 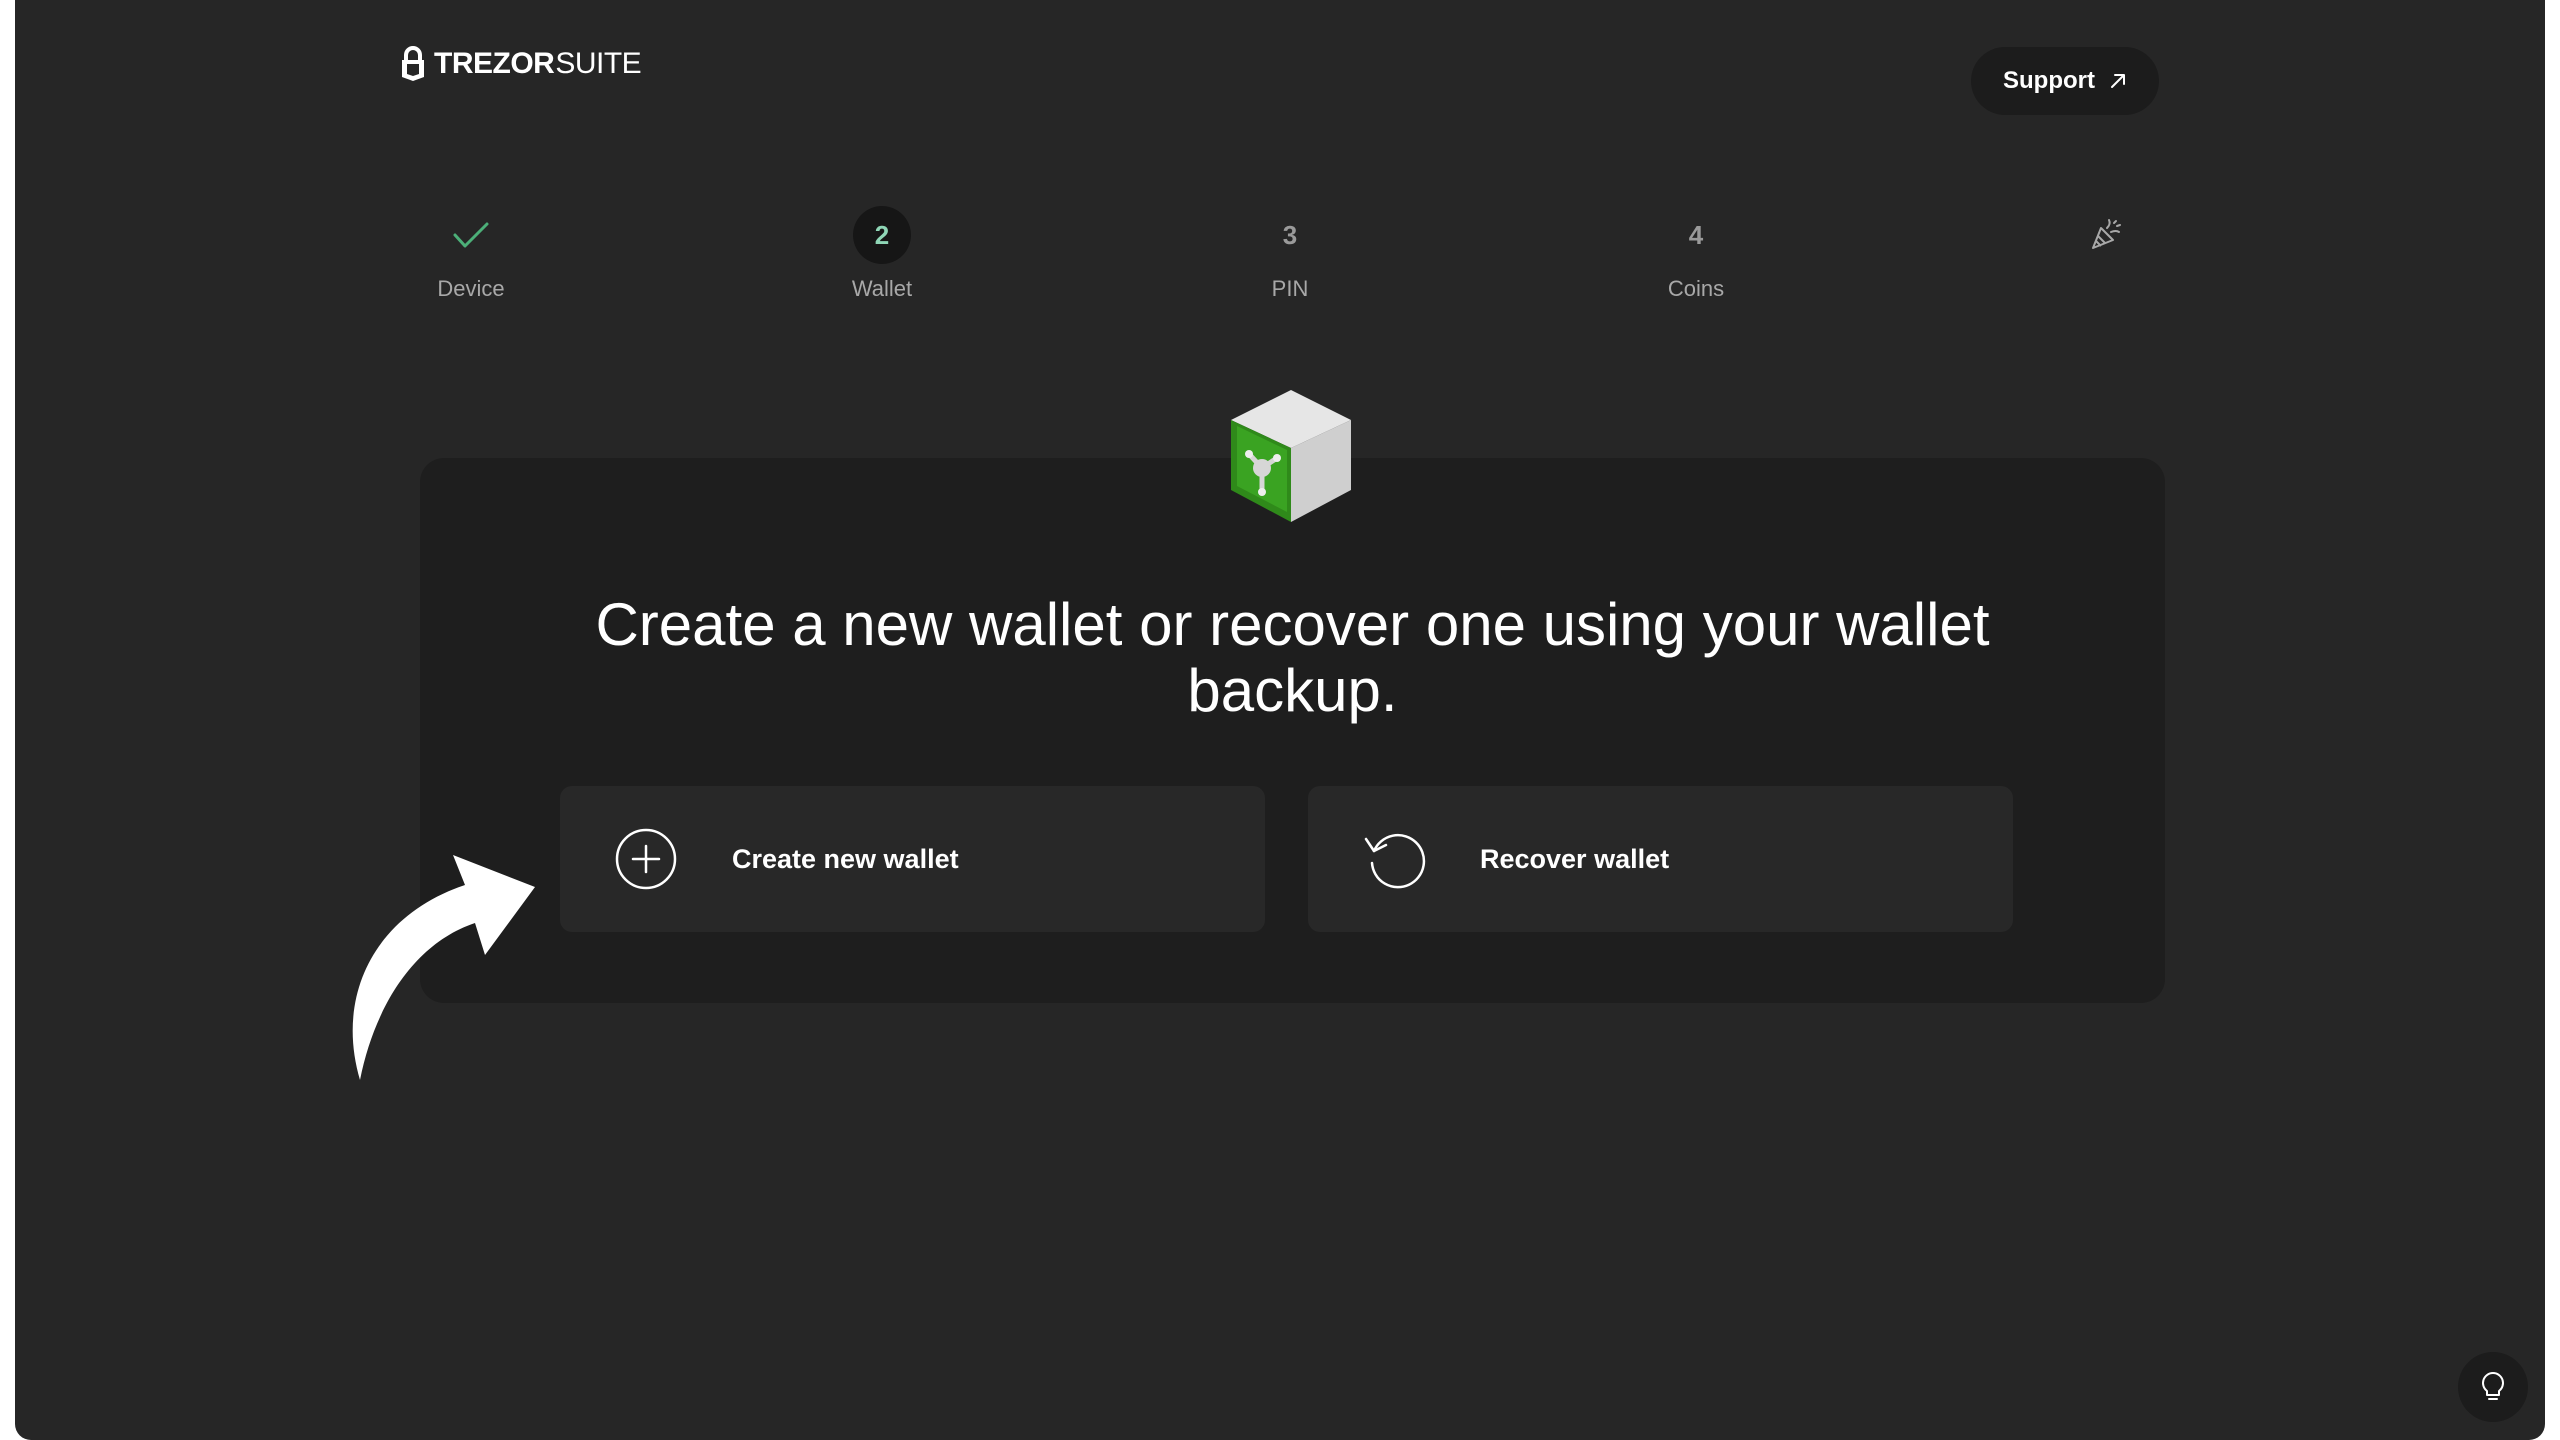 What do you see at coordinates (471, 288) in the screenshot?
I see `step-label: Device` at bounding box center [471, 288].